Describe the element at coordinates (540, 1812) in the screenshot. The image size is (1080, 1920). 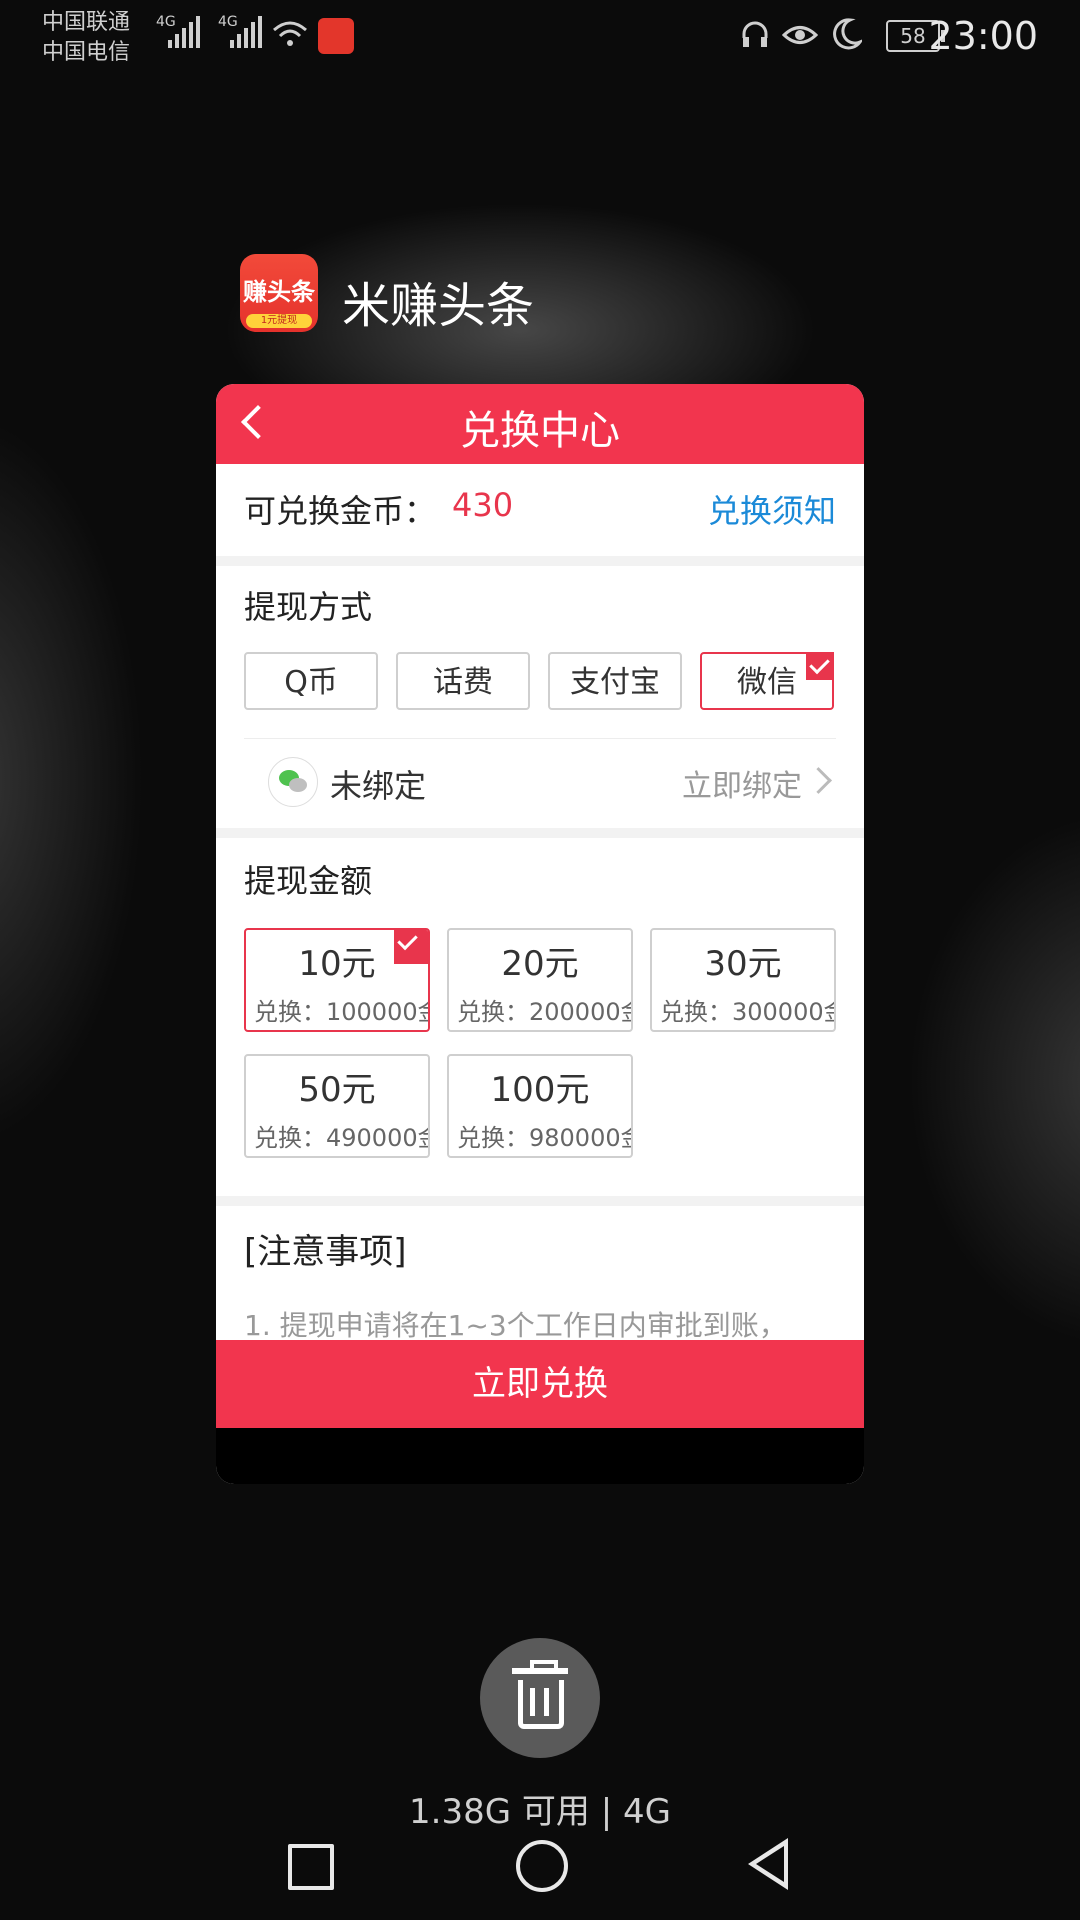
I see `memory-status: 1.38G 可用 | 4G` at that location.